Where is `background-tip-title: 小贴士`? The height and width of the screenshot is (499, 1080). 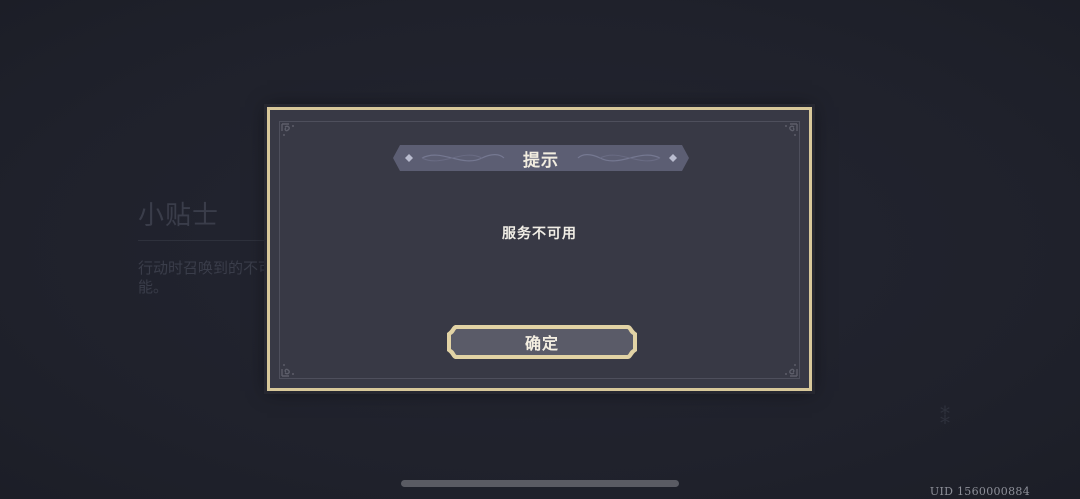
background-tip-title: 小贴士 is located at coordinates (203, 218).